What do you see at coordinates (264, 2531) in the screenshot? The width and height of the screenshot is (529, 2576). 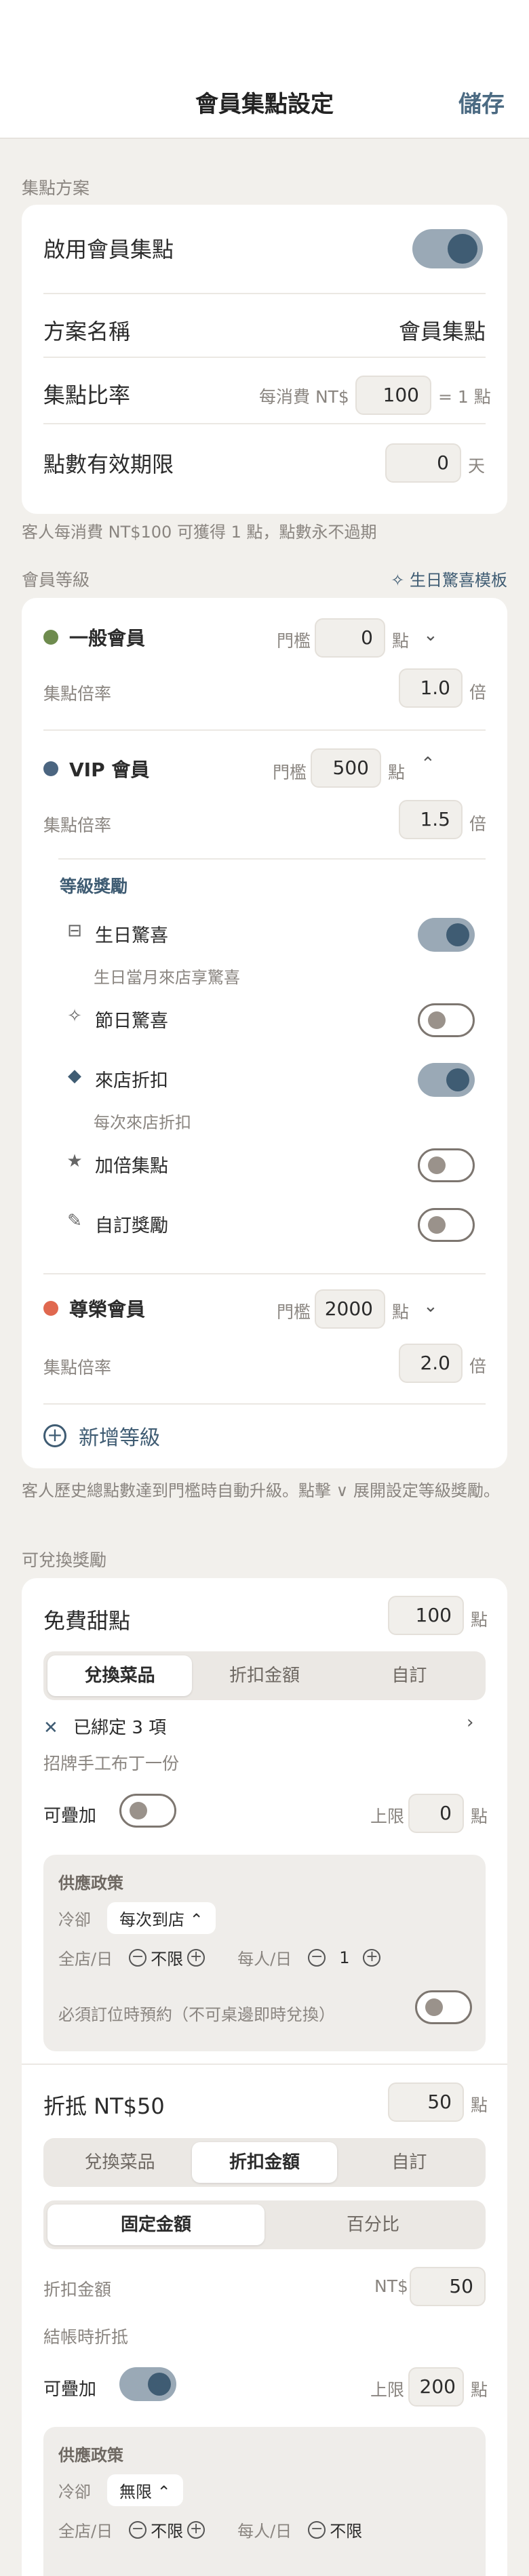 I see `person-day-label: 每人/日` at bounding box center [264, 2531].